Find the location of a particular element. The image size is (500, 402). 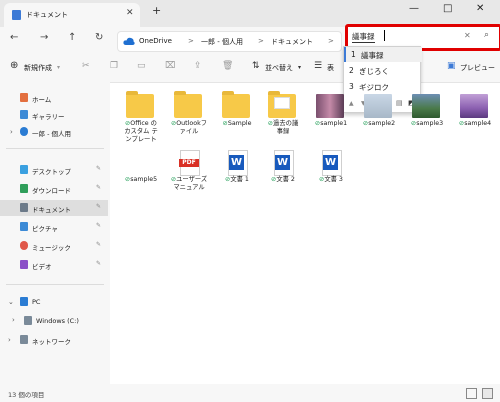

sidebar-item-network: ネットワーク is located at coordinates (54, 340).